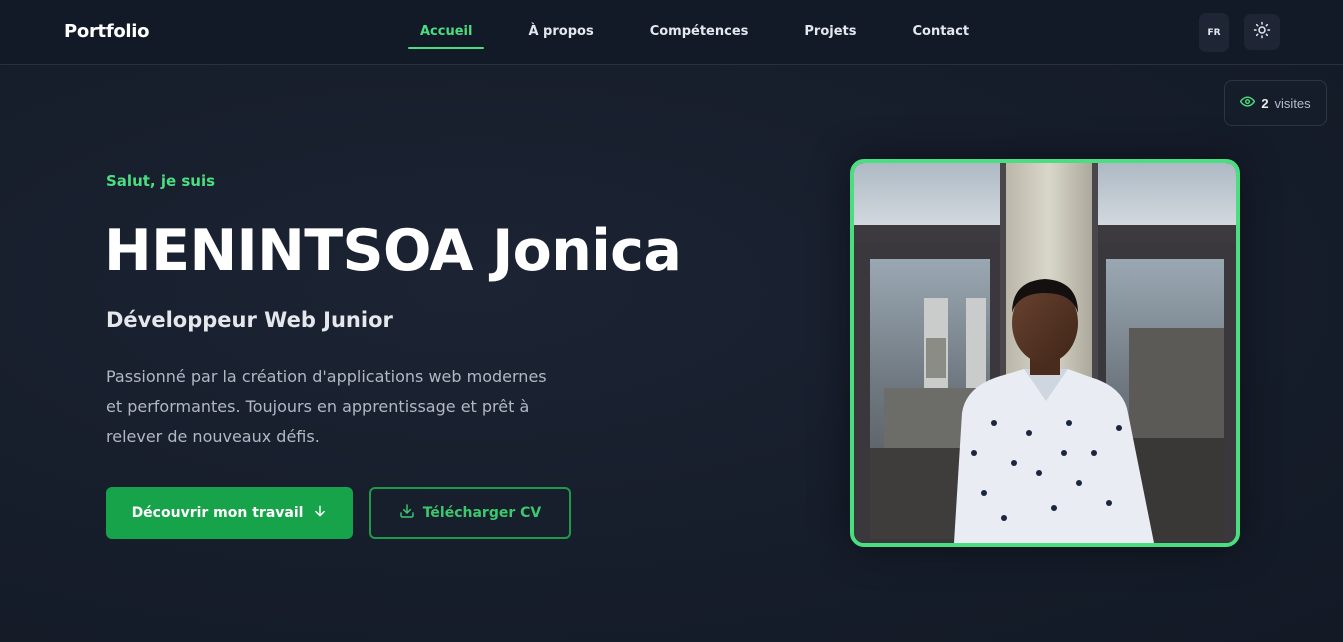 The image size is (1343, 642). I want to click on discover-work-label: Découvrir mon travail, so click(217, 513).